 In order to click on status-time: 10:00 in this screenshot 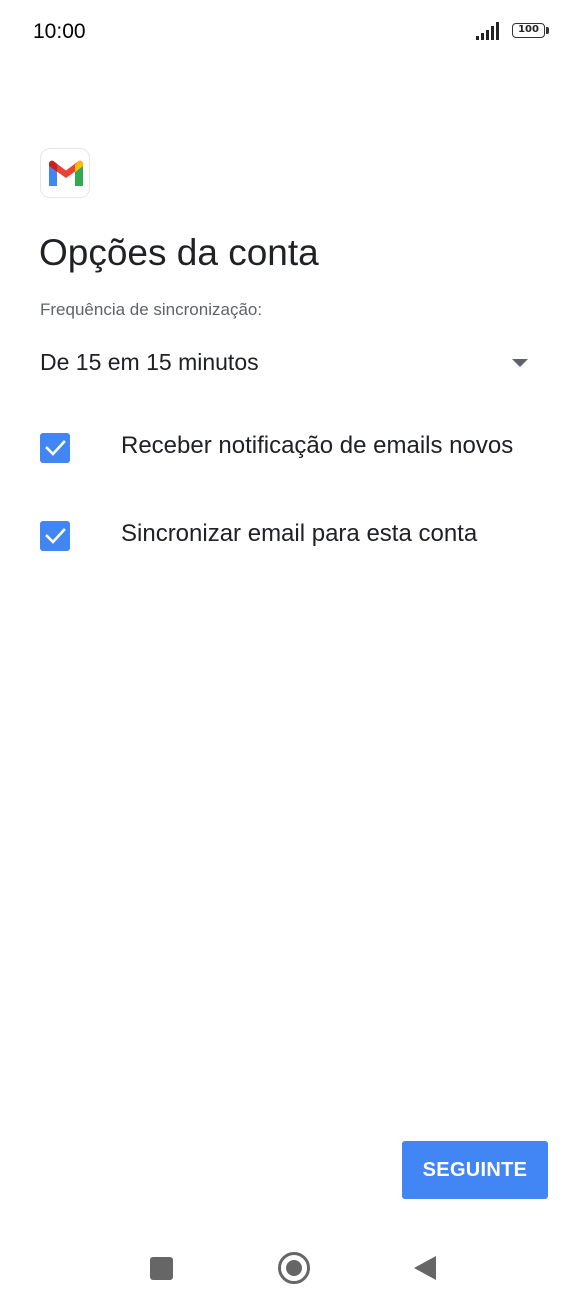, I will do `click(59, 31)`.